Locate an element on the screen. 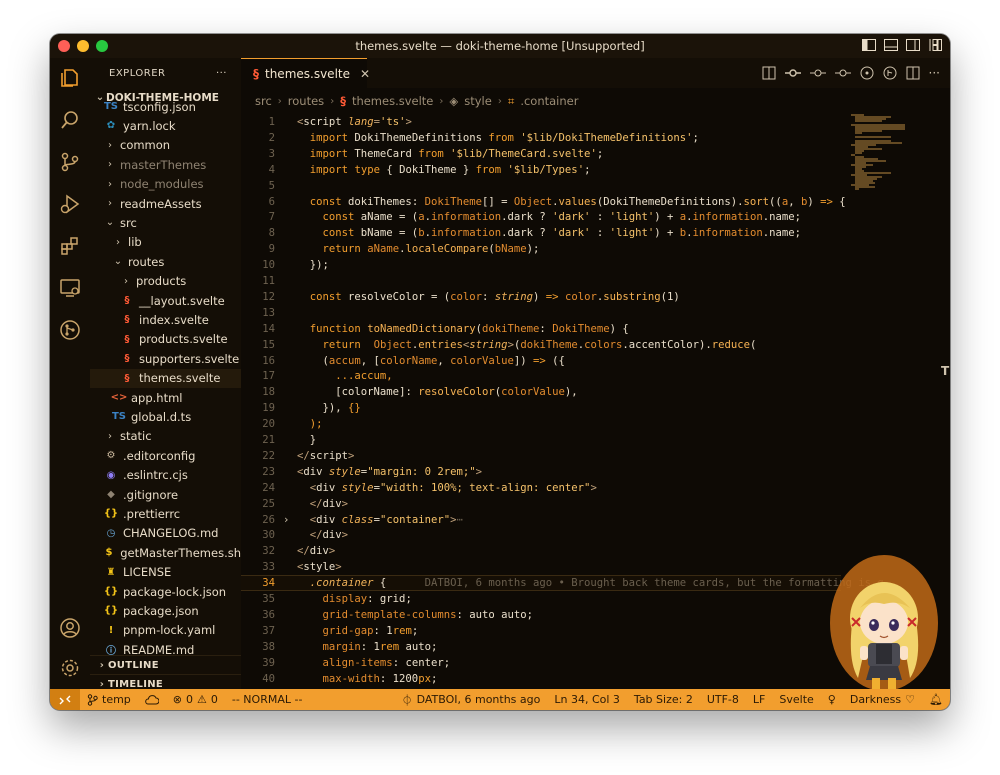 The image size is (1000, 775). tree-folder: ⌄ routes is located at coordinates (165, 261).